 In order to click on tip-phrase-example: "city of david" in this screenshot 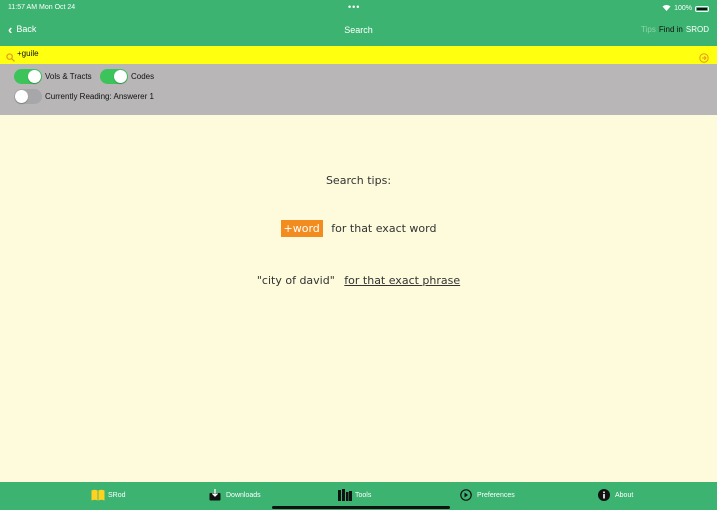, I will do `click(295, 280)`.